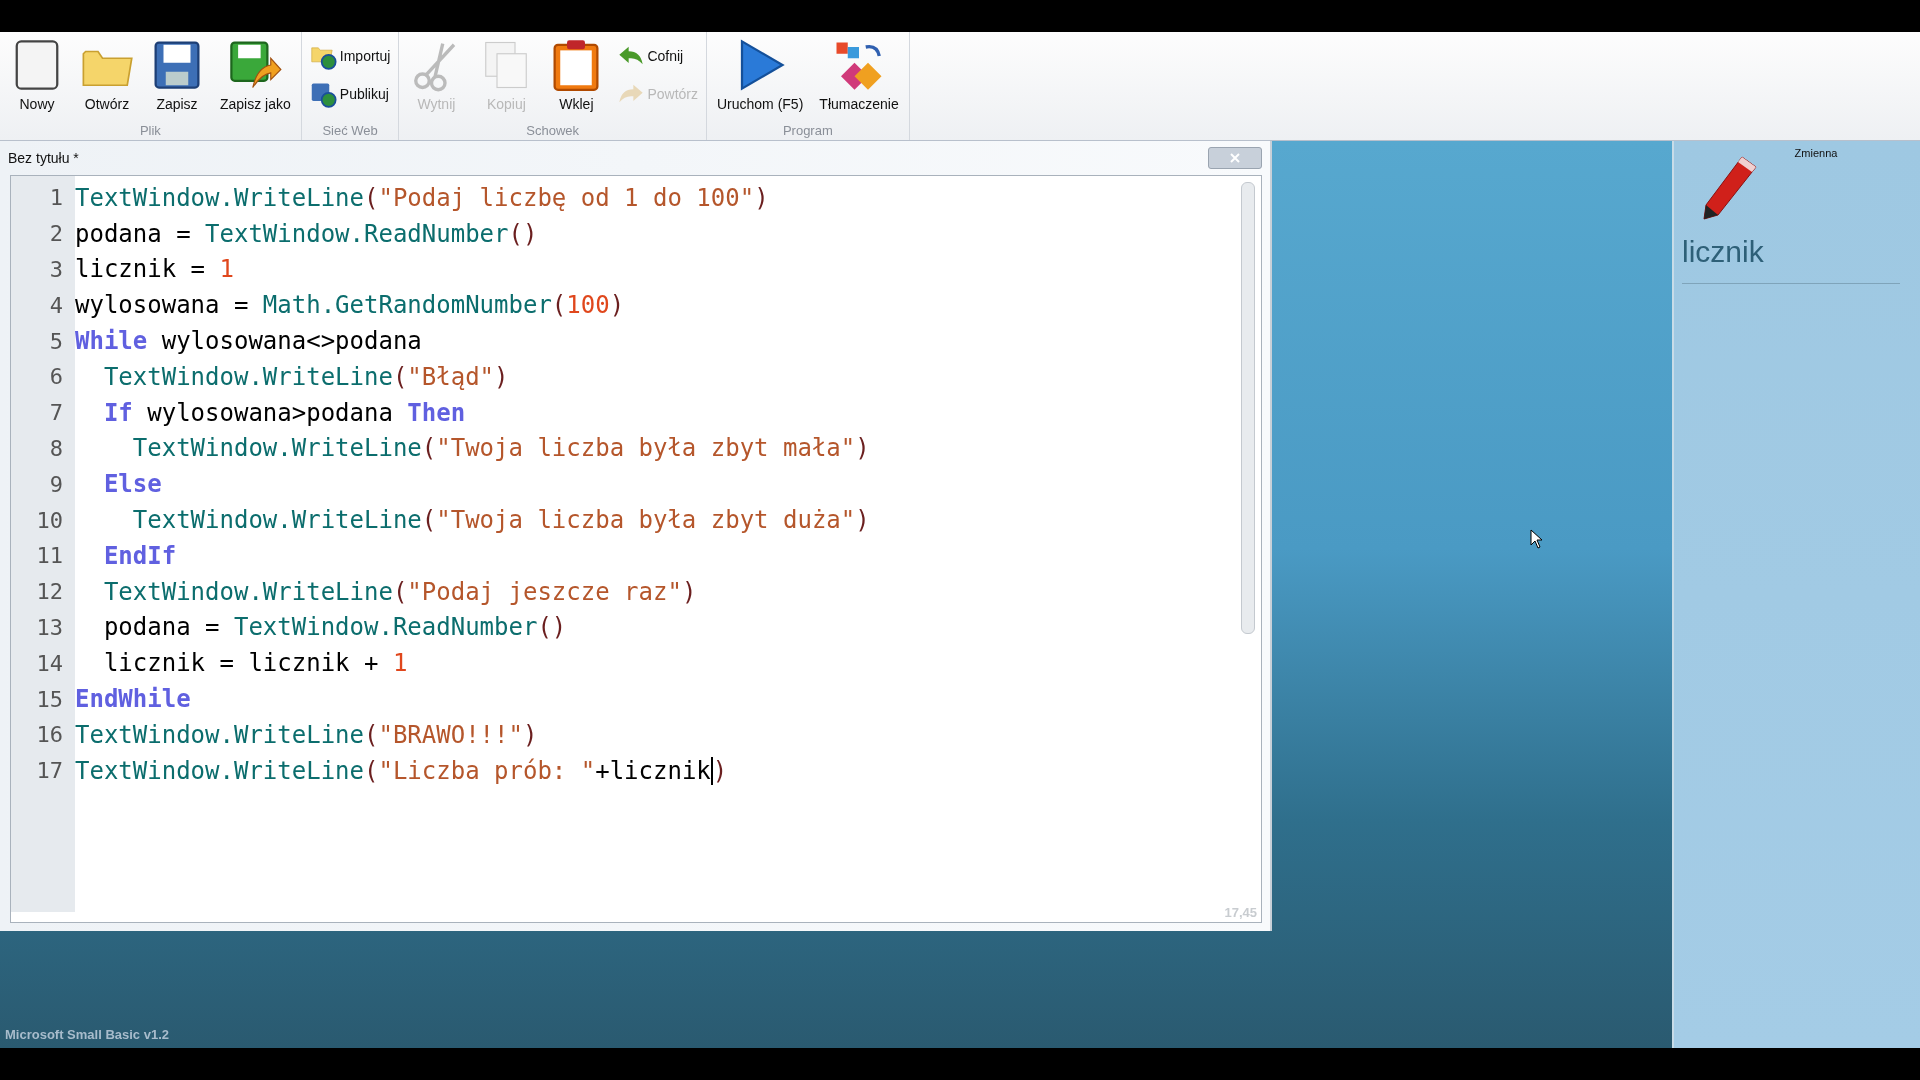 The height and width of the screenshot is (1080, 1920). What do you see at coordinates (132, 484) in the screenshot?
I see `code-line: Else` at bounding box center [132, 484].